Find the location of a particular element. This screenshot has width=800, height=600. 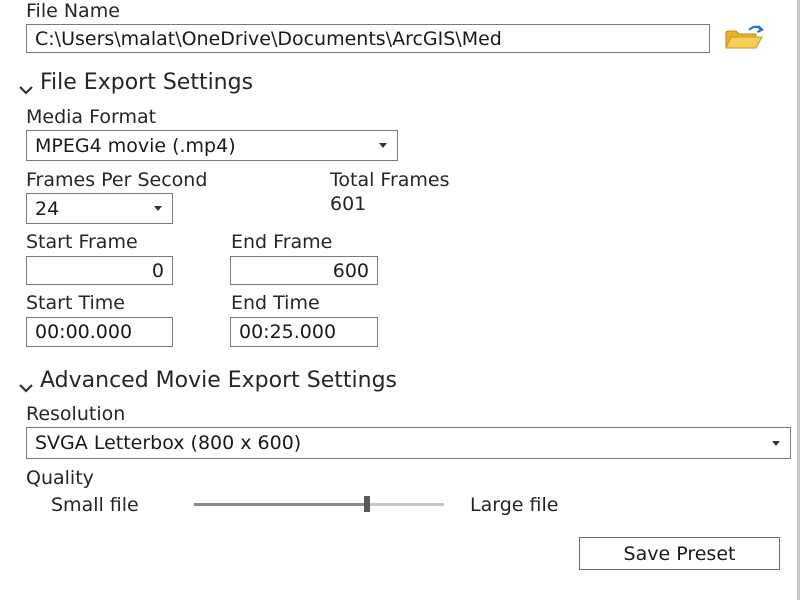

quality-slider is located at coordinates (319, 504).